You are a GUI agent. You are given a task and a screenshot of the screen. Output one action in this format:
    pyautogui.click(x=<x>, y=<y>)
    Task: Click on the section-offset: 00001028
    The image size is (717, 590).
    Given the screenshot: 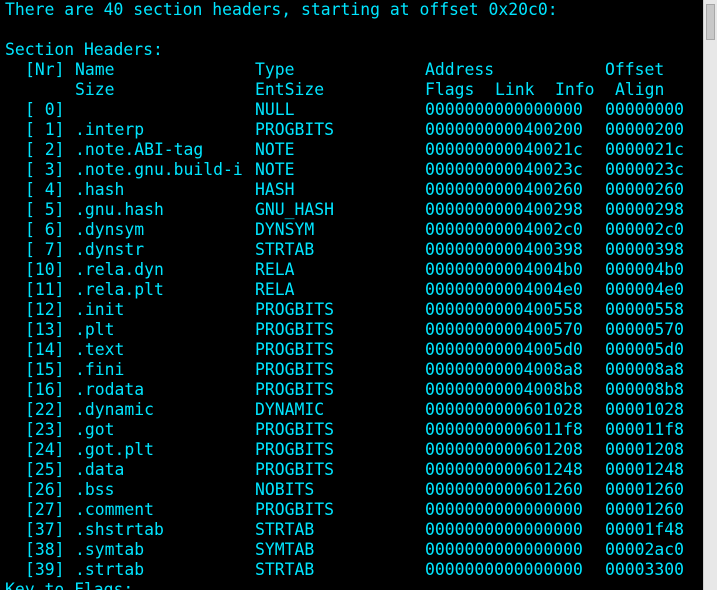 What is the action you would take?
    pyautogui.click(x=644, y=409)
    